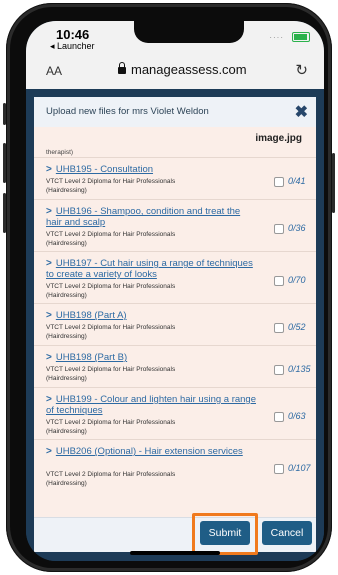 This screenshot has width=338, height=575. Describe the element at coordinates (73, 34) in the screenshot. I see `status-time: 10:46` at that location.